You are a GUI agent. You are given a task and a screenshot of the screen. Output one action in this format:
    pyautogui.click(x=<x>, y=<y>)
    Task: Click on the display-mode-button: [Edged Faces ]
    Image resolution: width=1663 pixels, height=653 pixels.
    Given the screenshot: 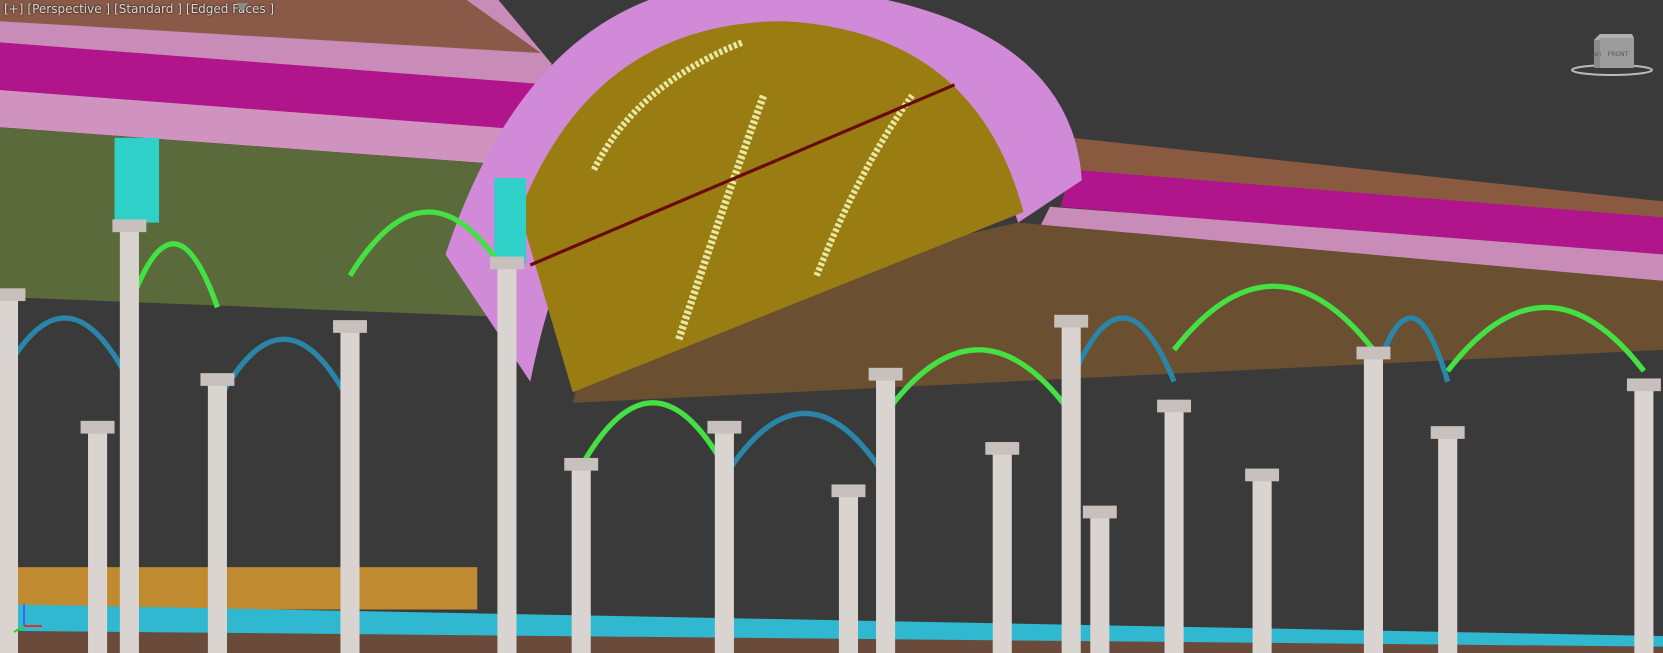 What is the action you would take?
    pyautogui.click(x=230, y=9)
    